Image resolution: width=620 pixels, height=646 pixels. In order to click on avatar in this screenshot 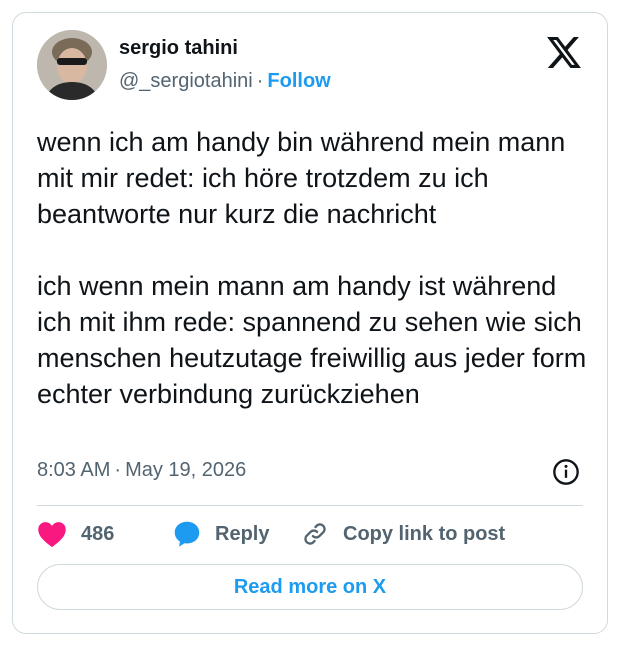, I will do `click(72, 65)`.